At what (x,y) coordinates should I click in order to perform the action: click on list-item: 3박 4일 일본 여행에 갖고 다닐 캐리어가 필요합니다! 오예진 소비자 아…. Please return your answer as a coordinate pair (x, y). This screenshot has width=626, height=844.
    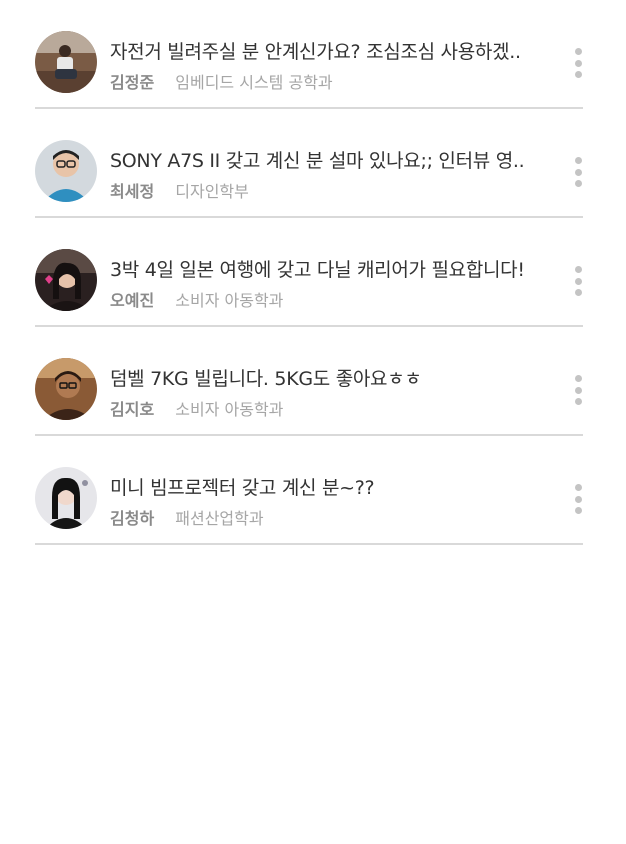
    Looking at the image, I should click on (309, 272).